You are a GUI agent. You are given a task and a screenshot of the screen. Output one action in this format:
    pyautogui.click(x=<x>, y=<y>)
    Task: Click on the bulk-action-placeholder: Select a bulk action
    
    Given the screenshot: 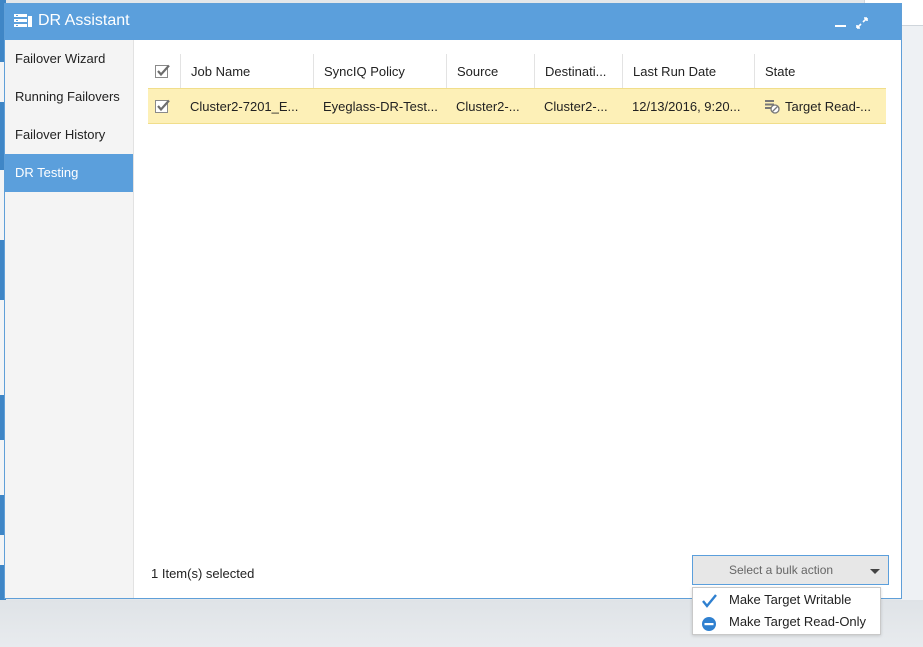 What is the action you would take?
    pyautogui.click(x=781, y=570)
    